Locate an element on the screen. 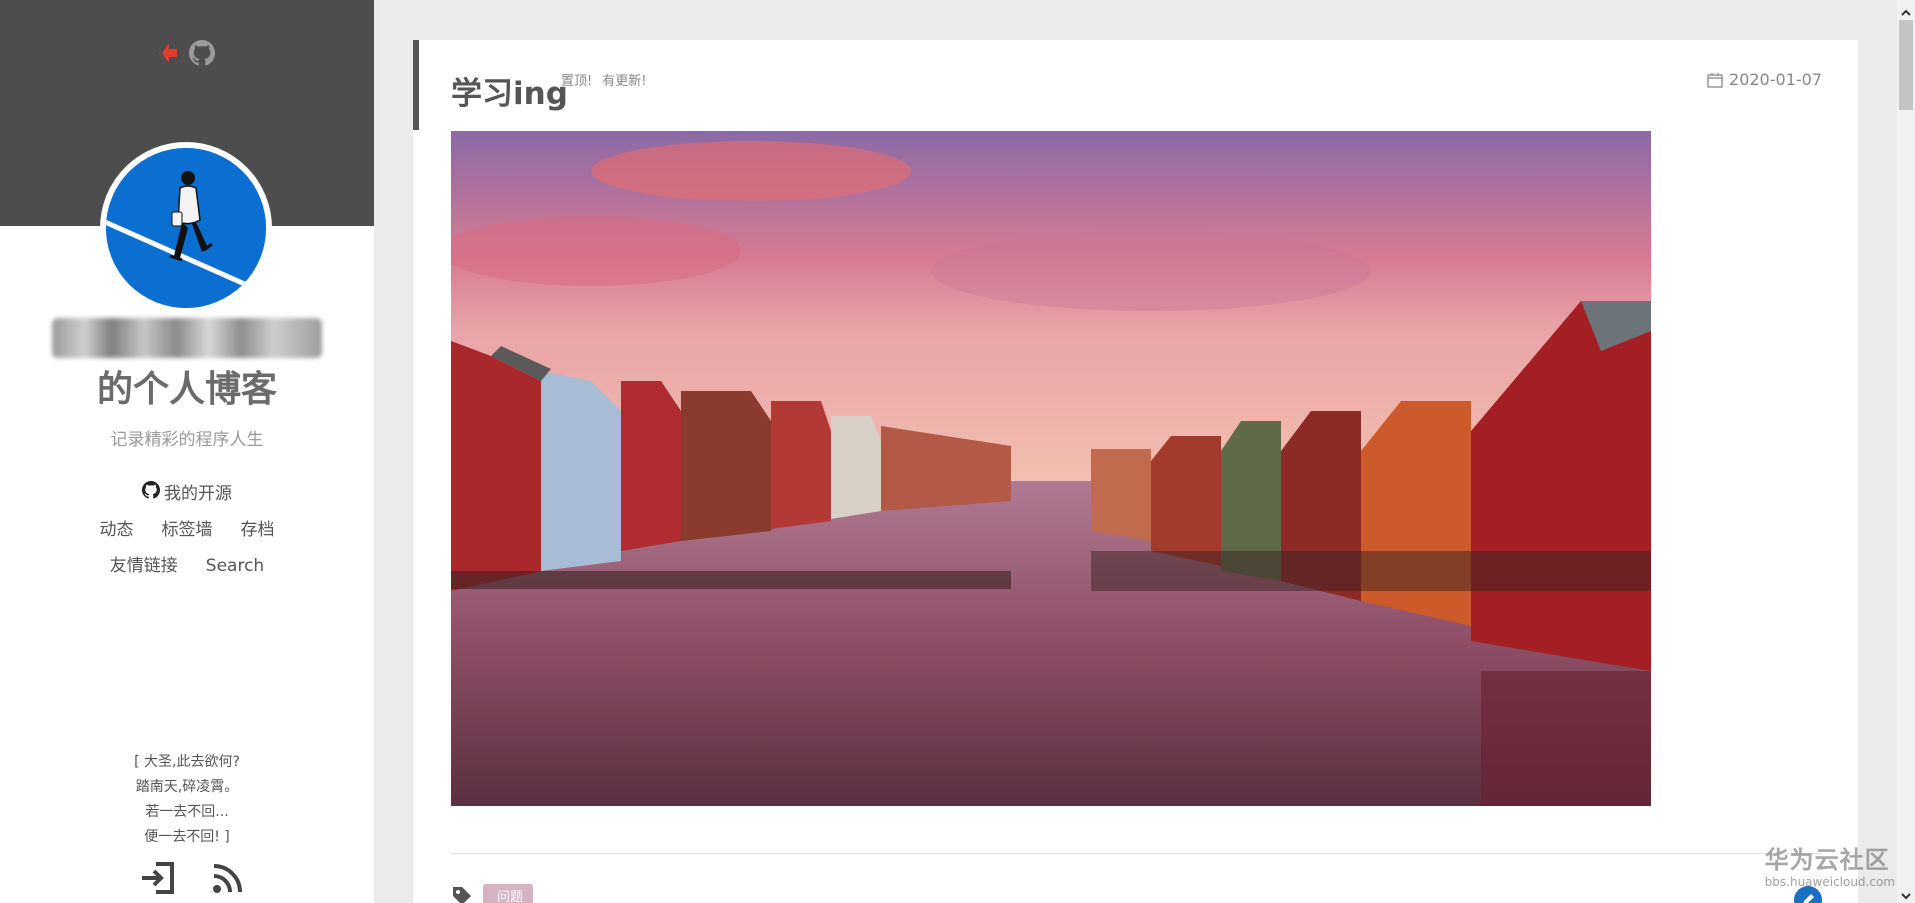  nav-open-source: 我的开源 is located at coordinates (187, 494).